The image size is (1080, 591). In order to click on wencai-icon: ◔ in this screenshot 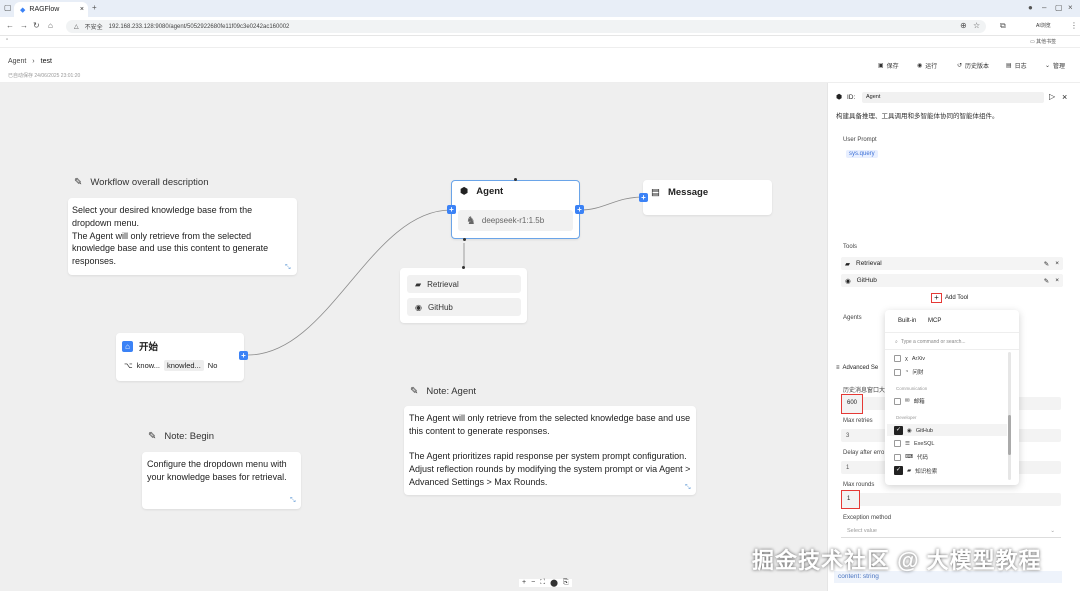, I will do `click(907, 372)`.